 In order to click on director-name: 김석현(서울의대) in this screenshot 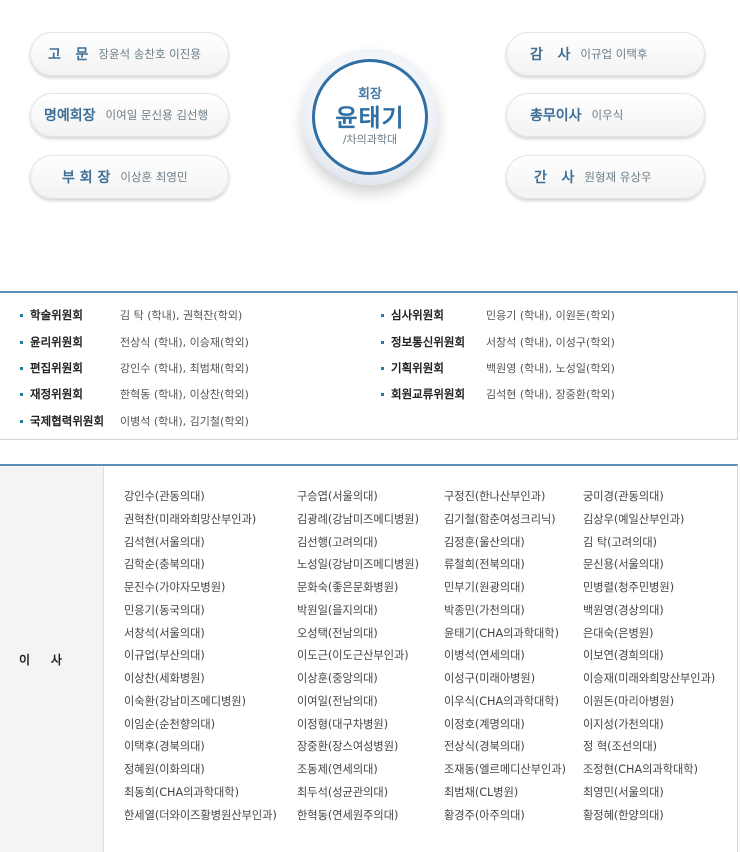, I will do `click(164, 542)`.